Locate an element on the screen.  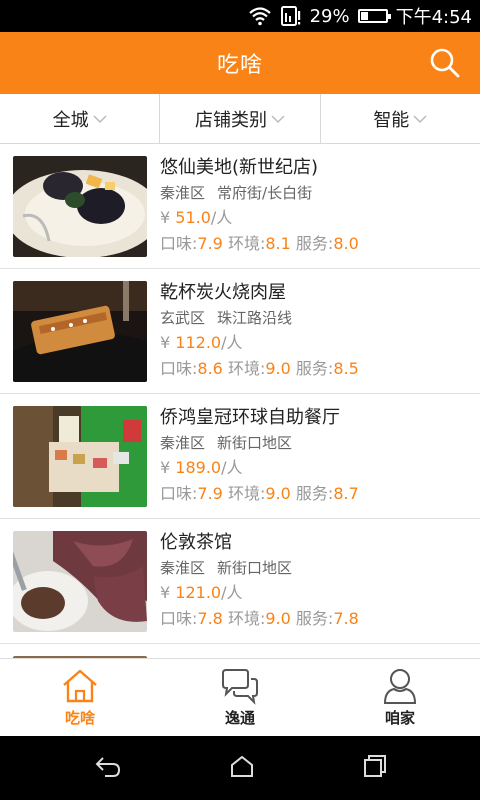
restaurant-scores: 口味:7.9 环境:8.1 服务:8.0 is located at coordinates (317, 243).